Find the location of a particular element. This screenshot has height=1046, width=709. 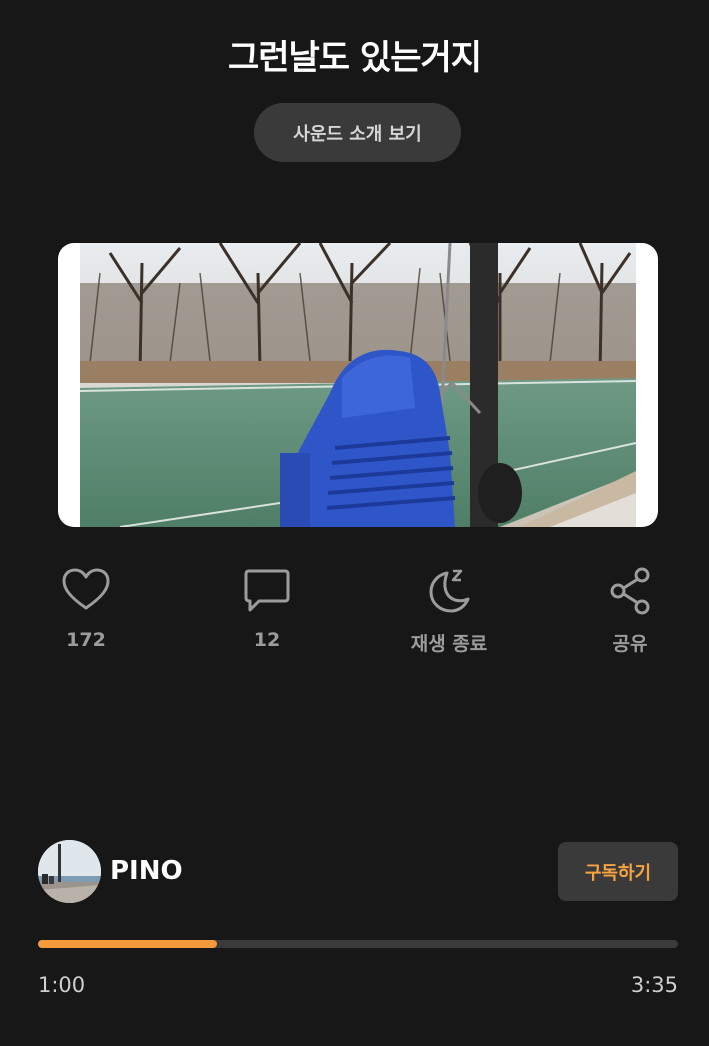

comment-count: 12 is located at coordinates (267, 640).